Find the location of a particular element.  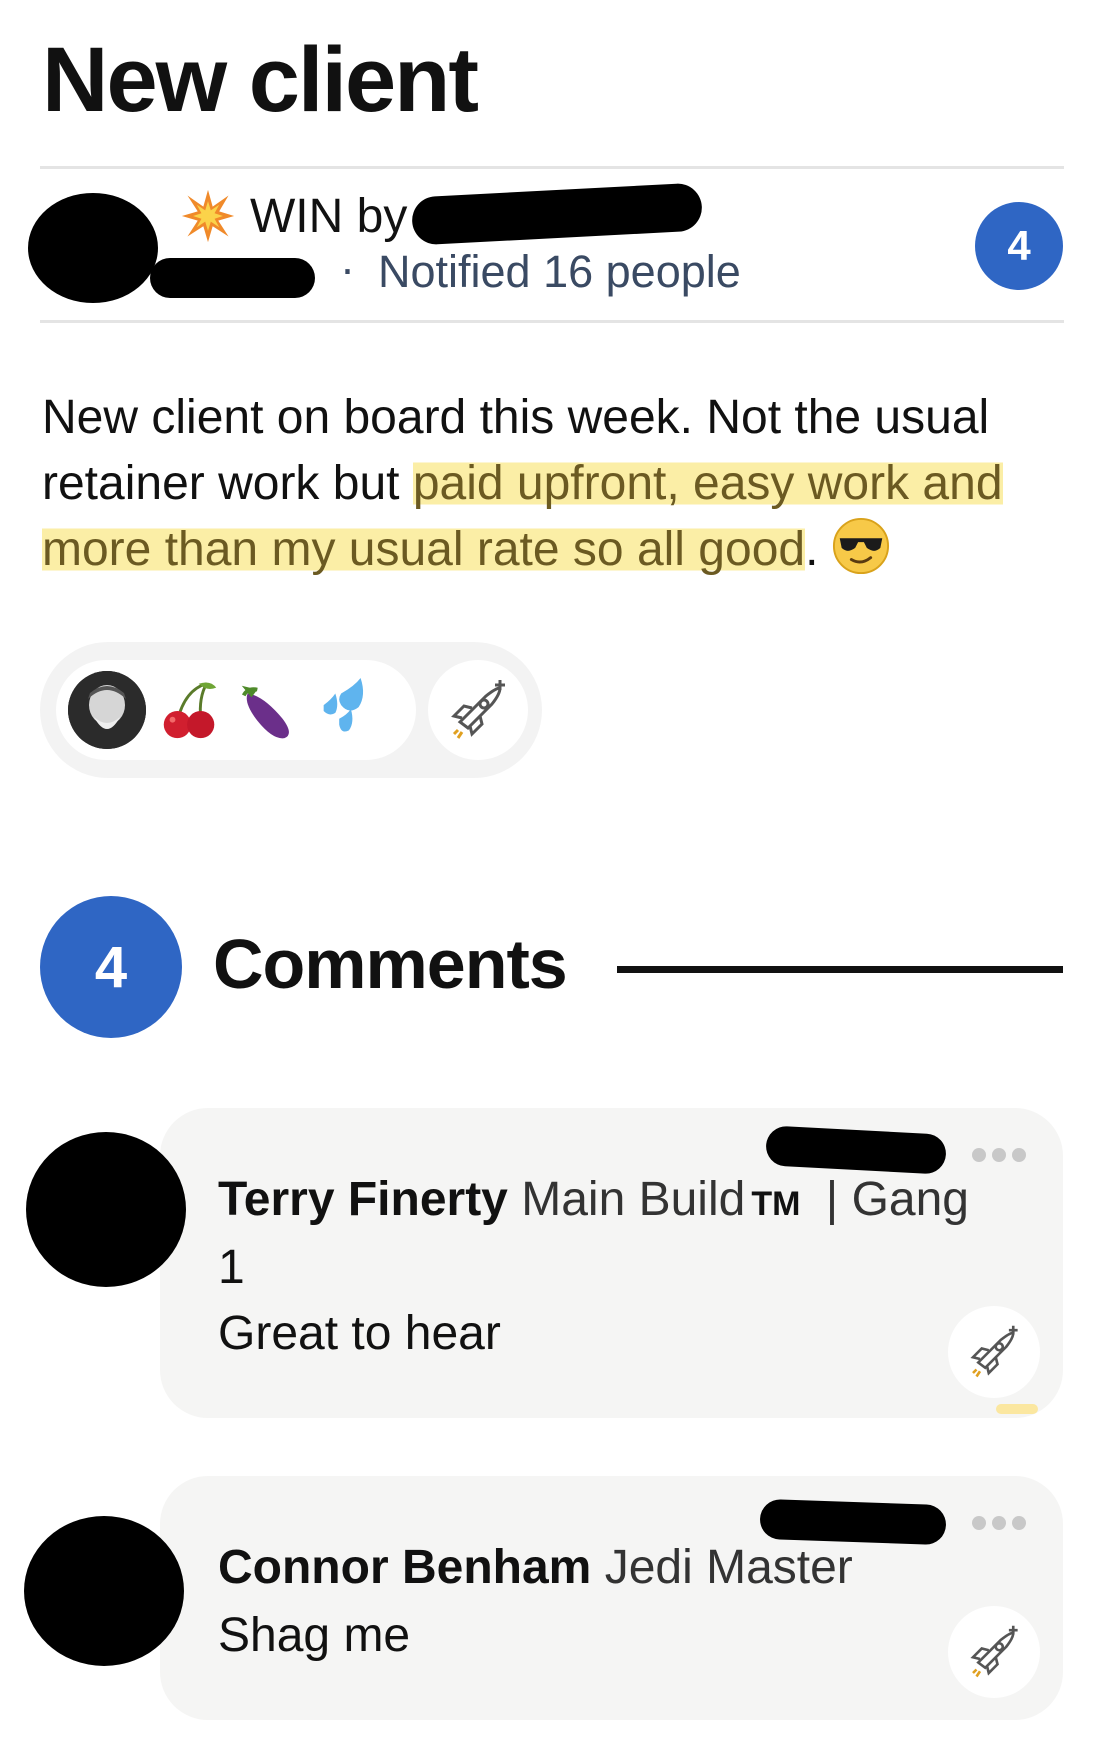

cherries-emoji is located at coordinates (190, 710).